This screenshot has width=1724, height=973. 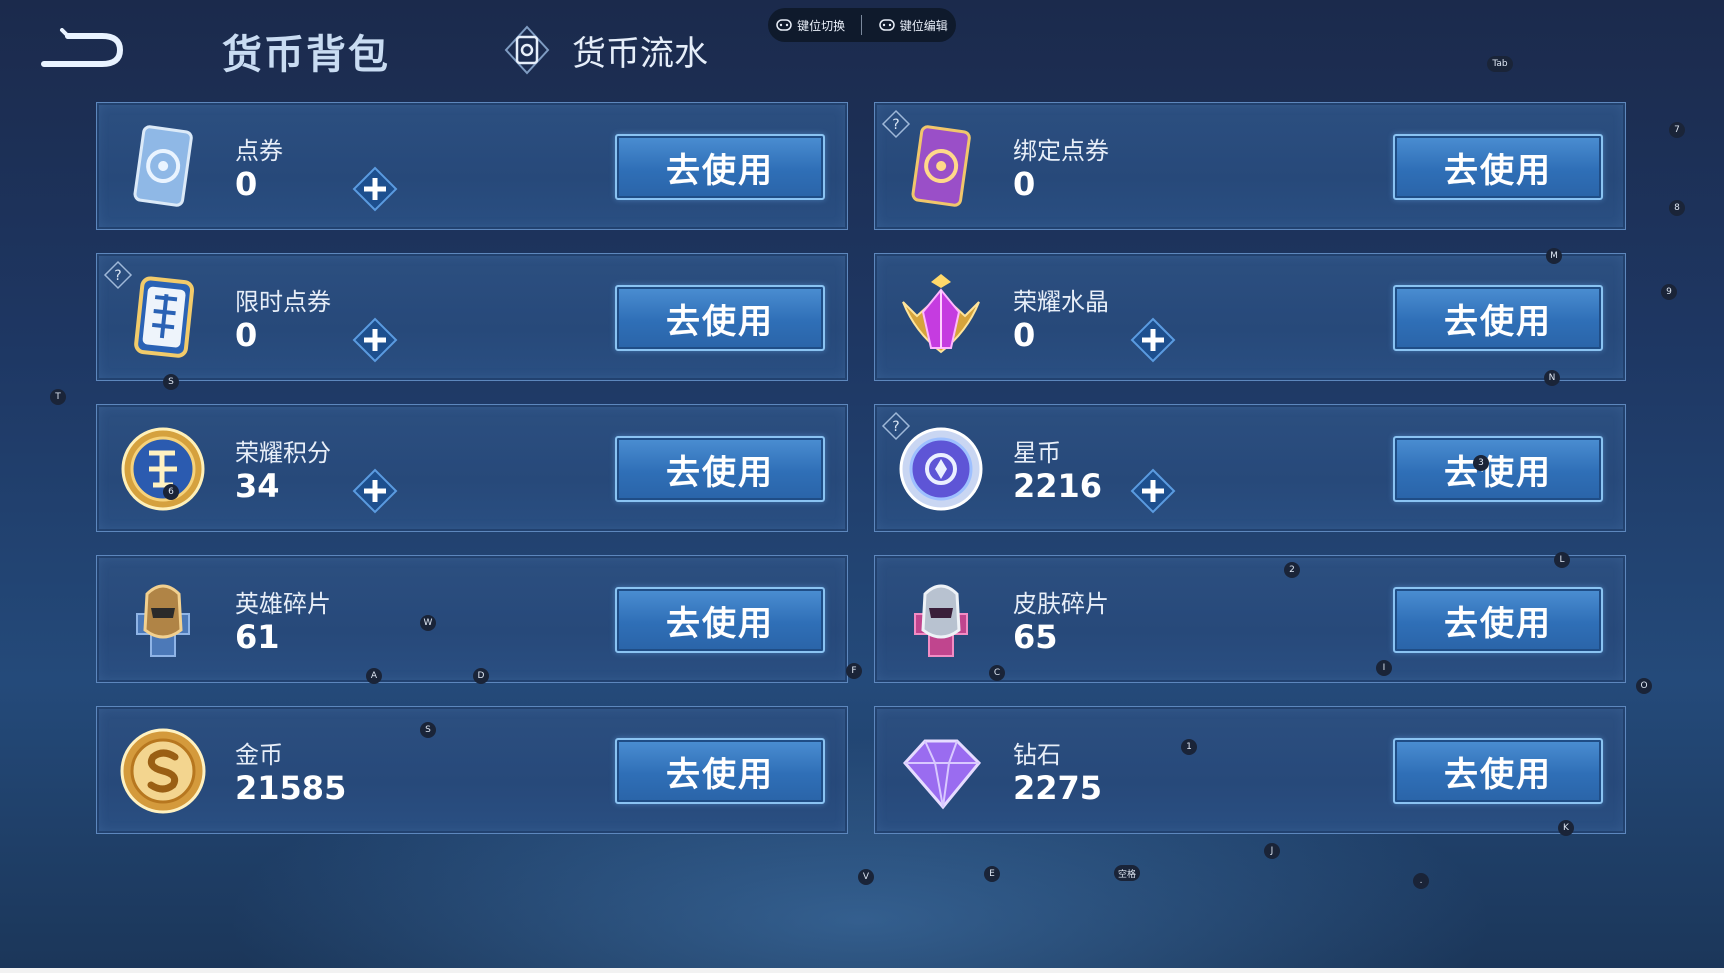 I want to click on currency-name: 金币, so click(x=259, y=755).